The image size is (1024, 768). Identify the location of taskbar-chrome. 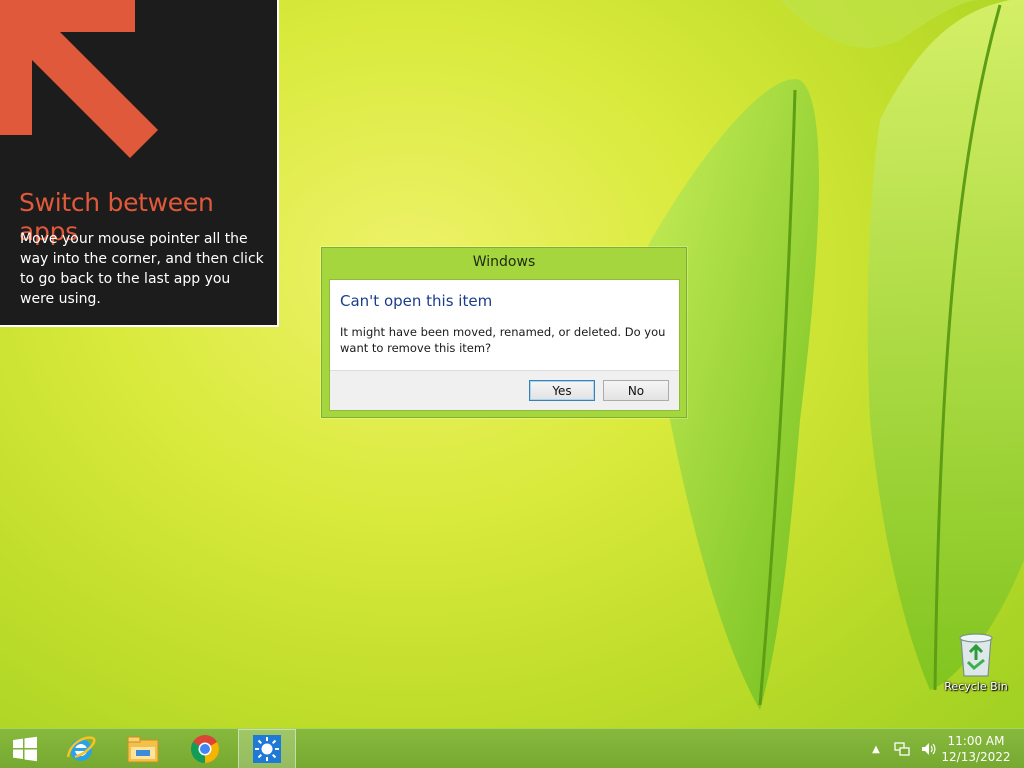
(205, 748).